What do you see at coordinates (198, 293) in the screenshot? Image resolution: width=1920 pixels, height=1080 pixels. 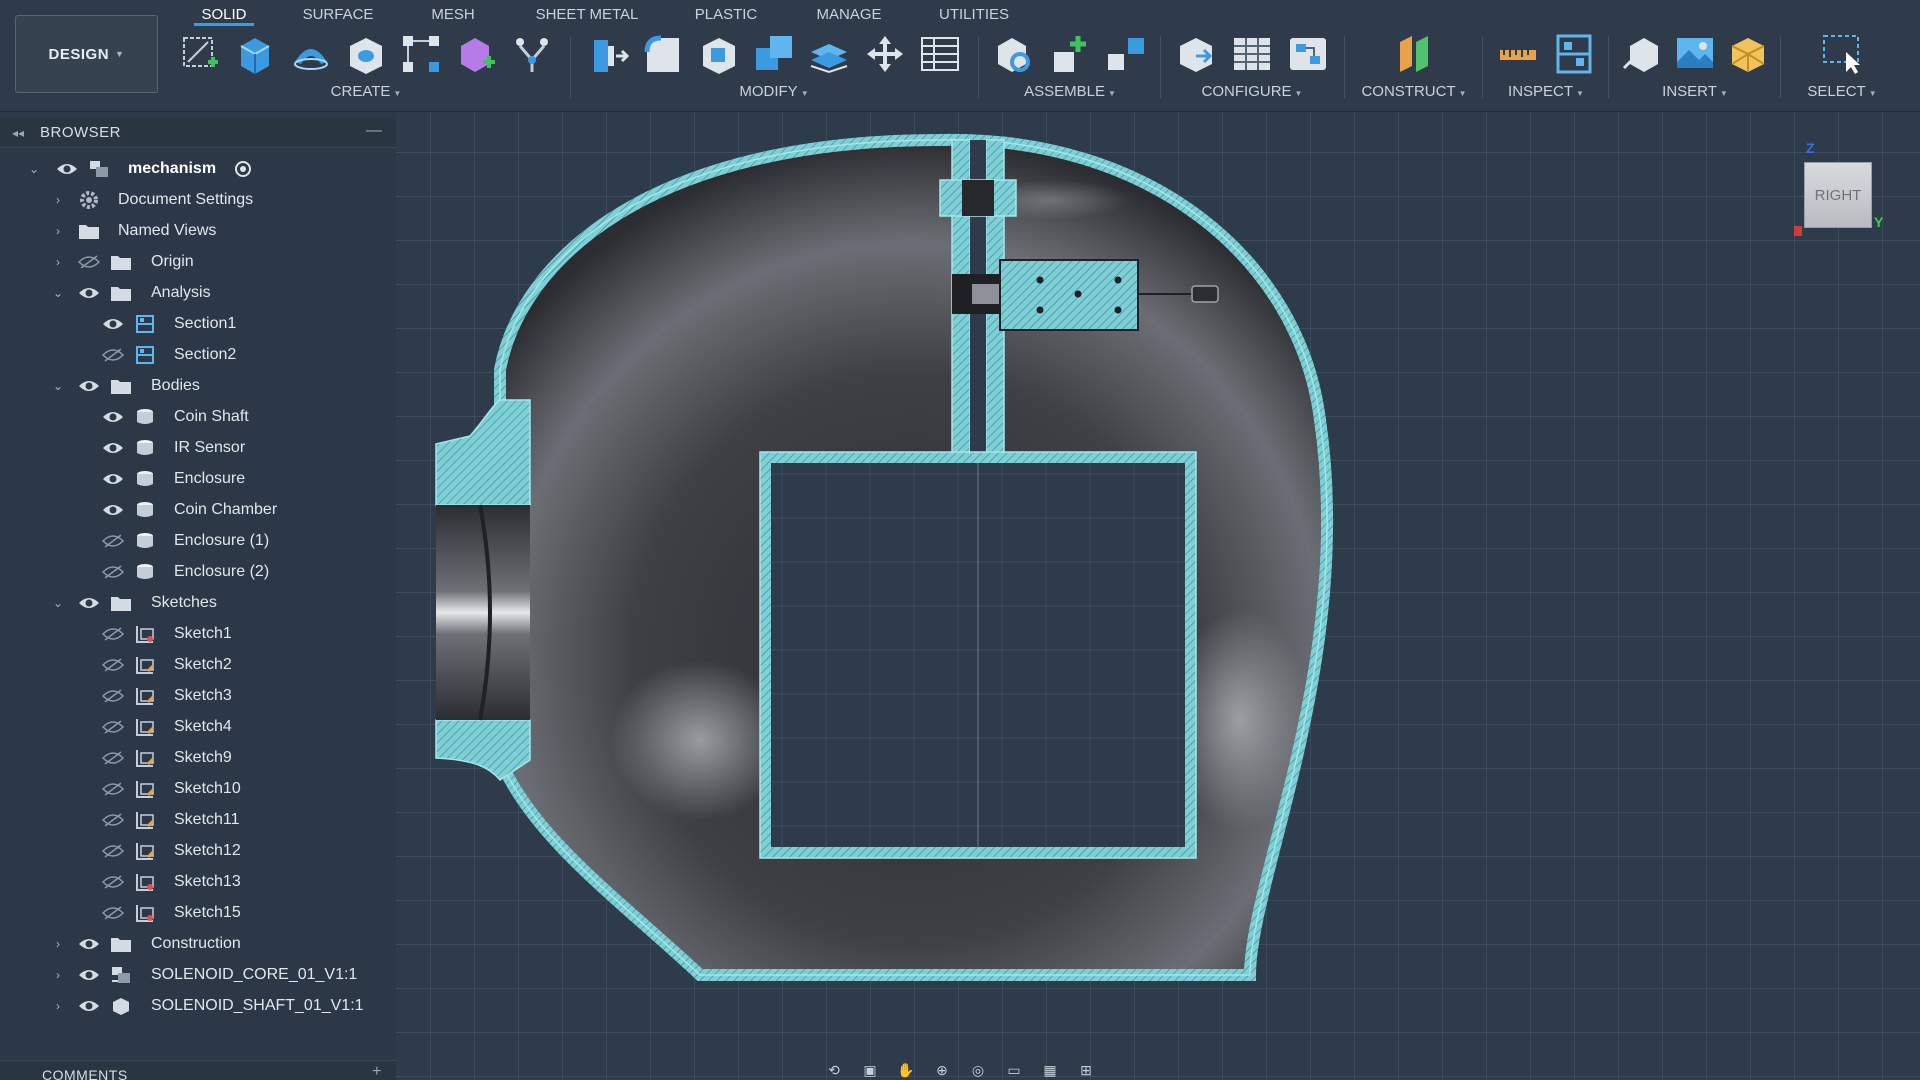 I see `browser-item-analysis: ⌄ Analysis` at bounding box center [198, 293].